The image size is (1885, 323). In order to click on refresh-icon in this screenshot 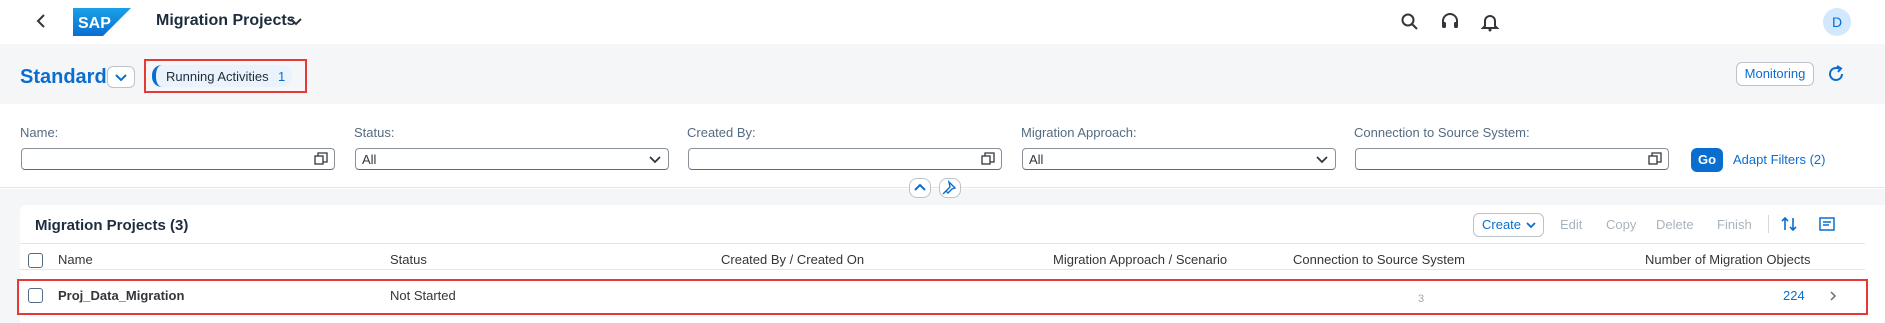, I will do `click(1836, 74)`.